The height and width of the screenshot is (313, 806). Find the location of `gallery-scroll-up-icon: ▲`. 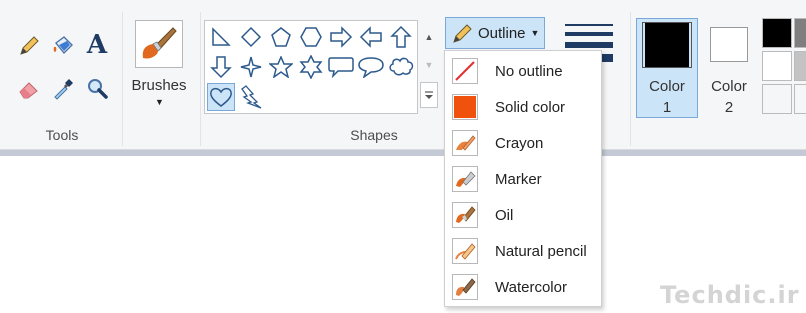

gallery-scroll-up-icon: ▲ is located at coordinates (429, 37).